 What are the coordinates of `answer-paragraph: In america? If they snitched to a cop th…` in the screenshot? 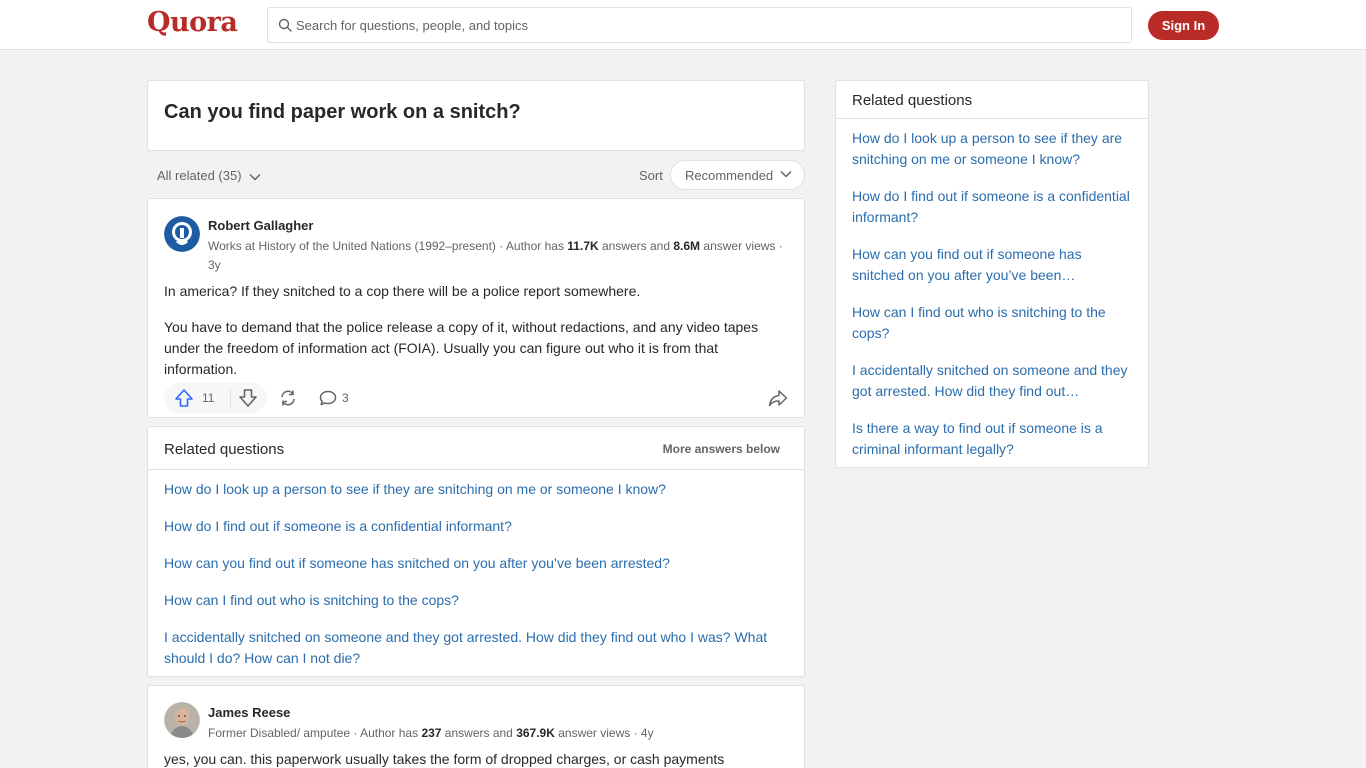 It's located at (402, 291).